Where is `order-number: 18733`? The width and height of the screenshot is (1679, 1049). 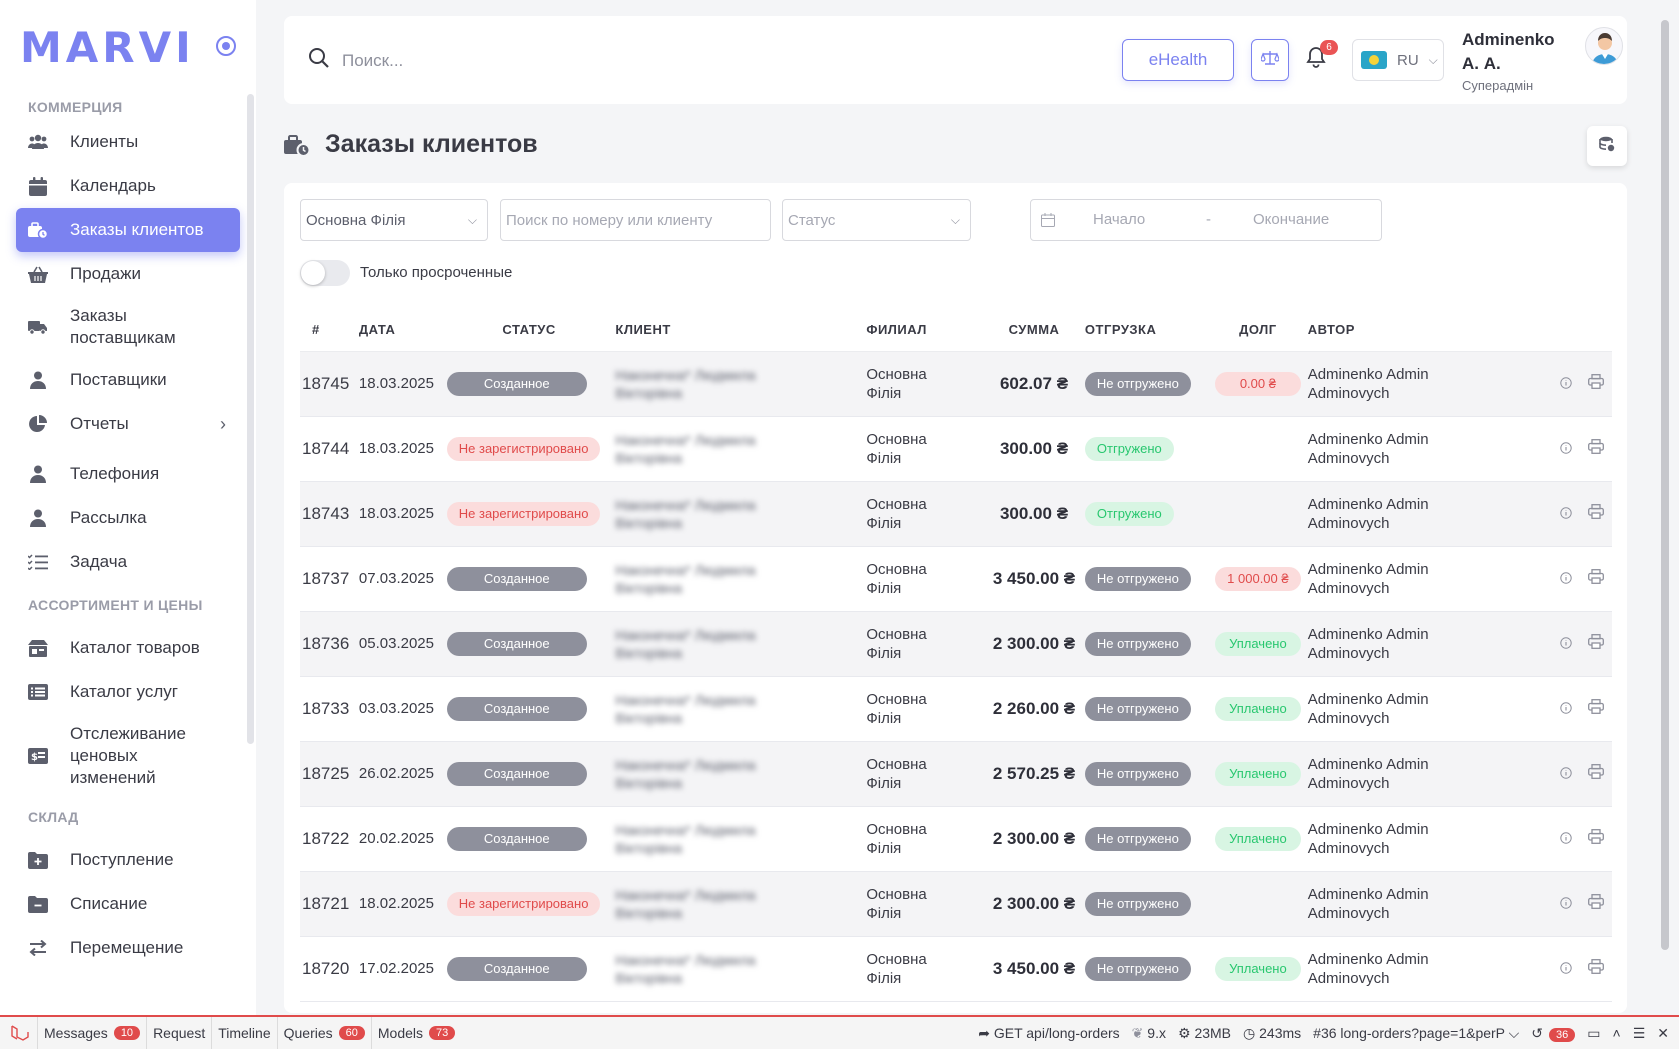 order-number: 18733 is located at coordinates (329, 708).